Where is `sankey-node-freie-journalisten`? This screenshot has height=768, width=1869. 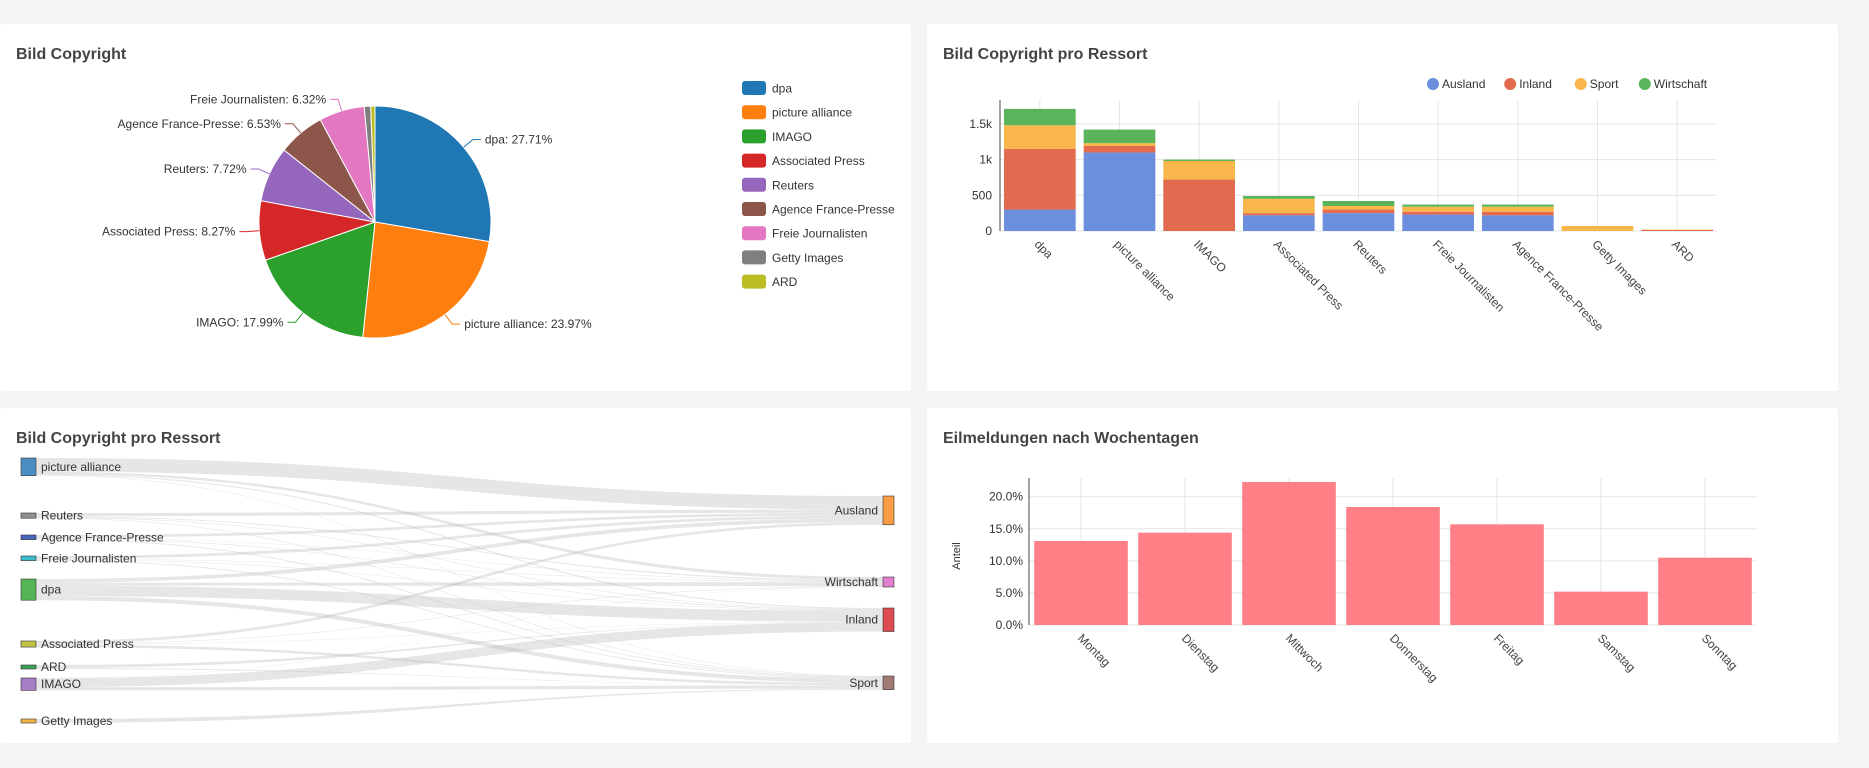
sankey-node-freie-journalisten is located at coordinates (28, 558).